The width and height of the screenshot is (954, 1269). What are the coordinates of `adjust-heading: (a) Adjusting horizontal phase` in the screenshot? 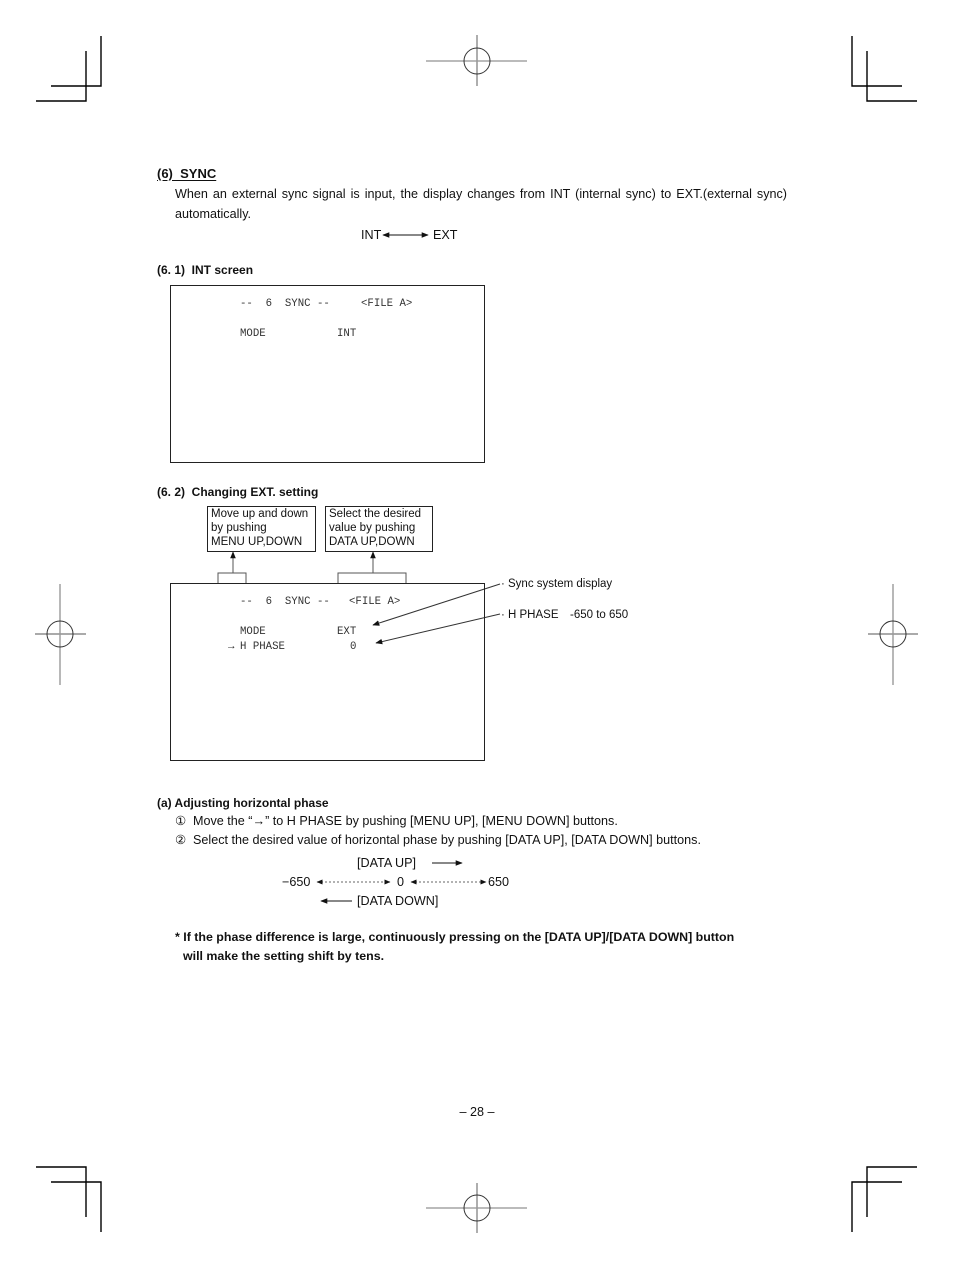 It's located at (243, 803).